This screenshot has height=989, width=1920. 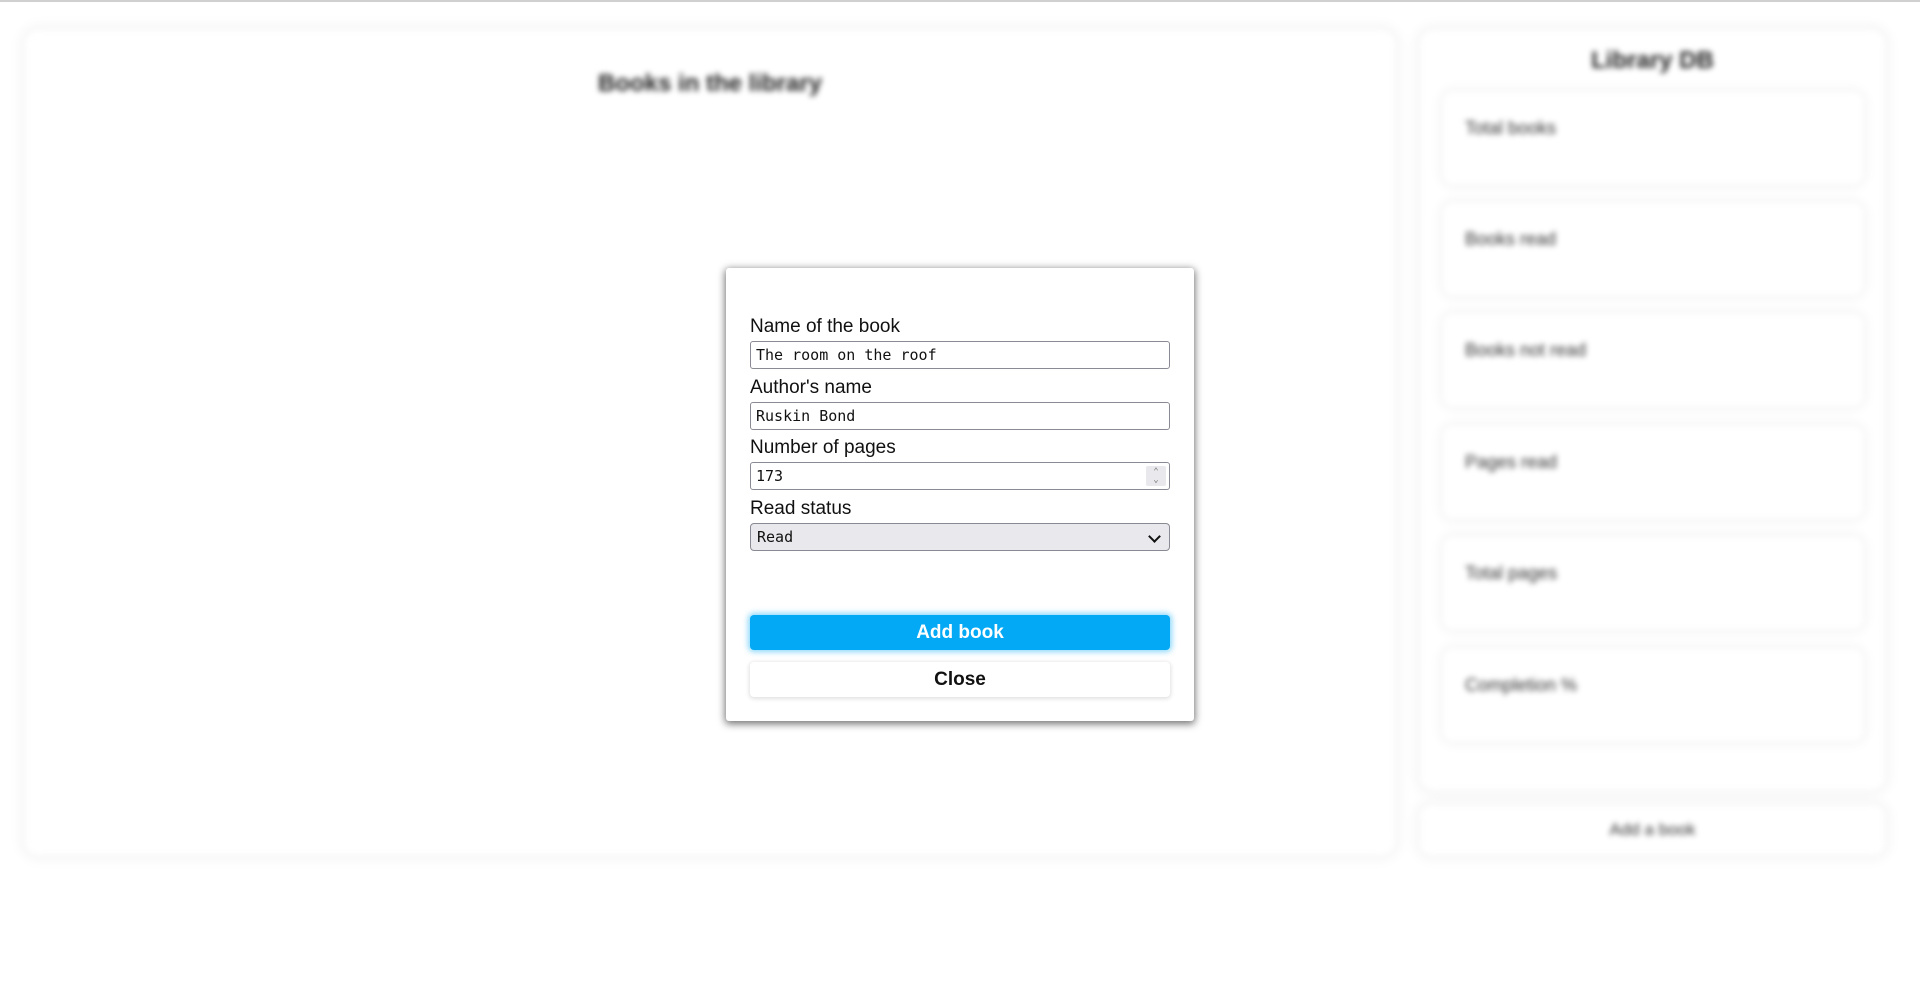 What do you see at coordinates (960, 476) in the screenshot?
I see `pages-input: 173 ⌃ ⌄` at bounding box center [960, 476].